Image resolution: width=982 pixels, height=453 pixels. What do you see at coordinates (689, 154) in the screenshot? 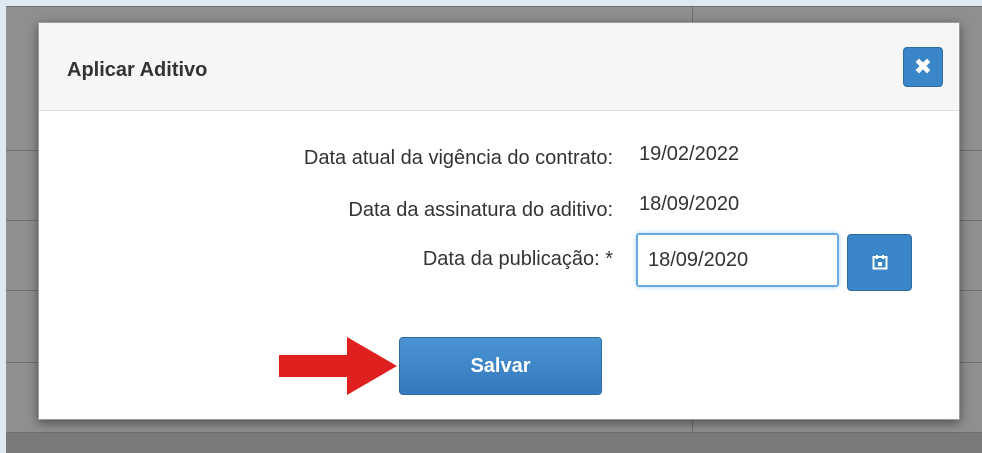
I see `contract-validity-value: 19/02/2022` at bounding box center [689, 154].